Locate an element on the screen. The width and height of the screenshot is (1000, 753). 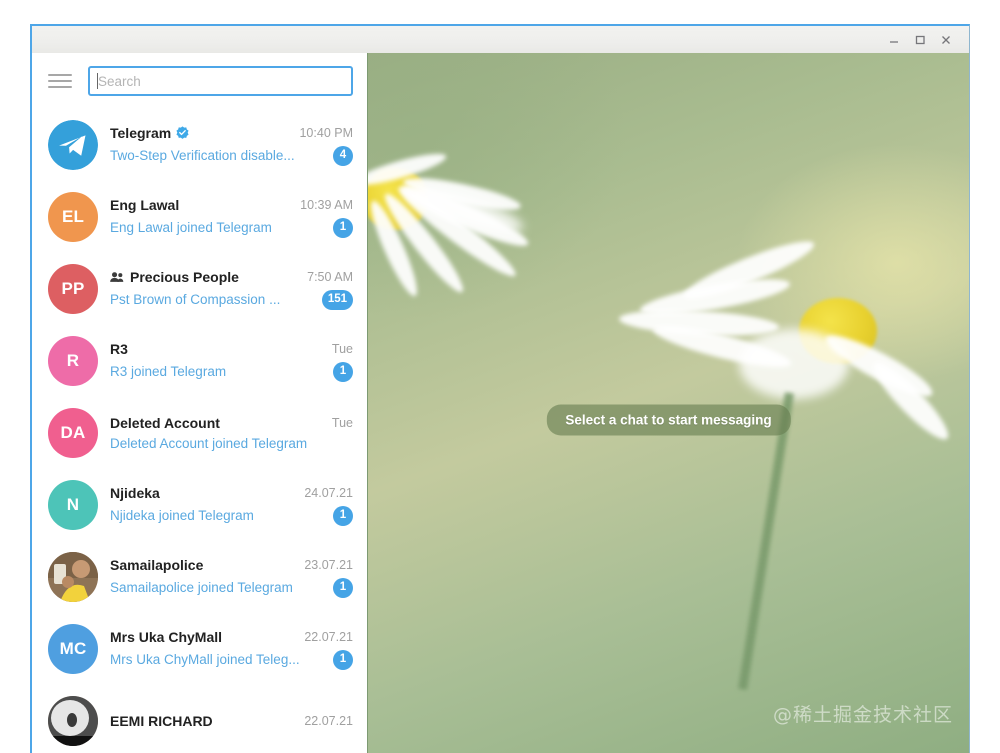
chat-item-top-line: Telegram 10:40 PM is located at coordinates (231, 133).